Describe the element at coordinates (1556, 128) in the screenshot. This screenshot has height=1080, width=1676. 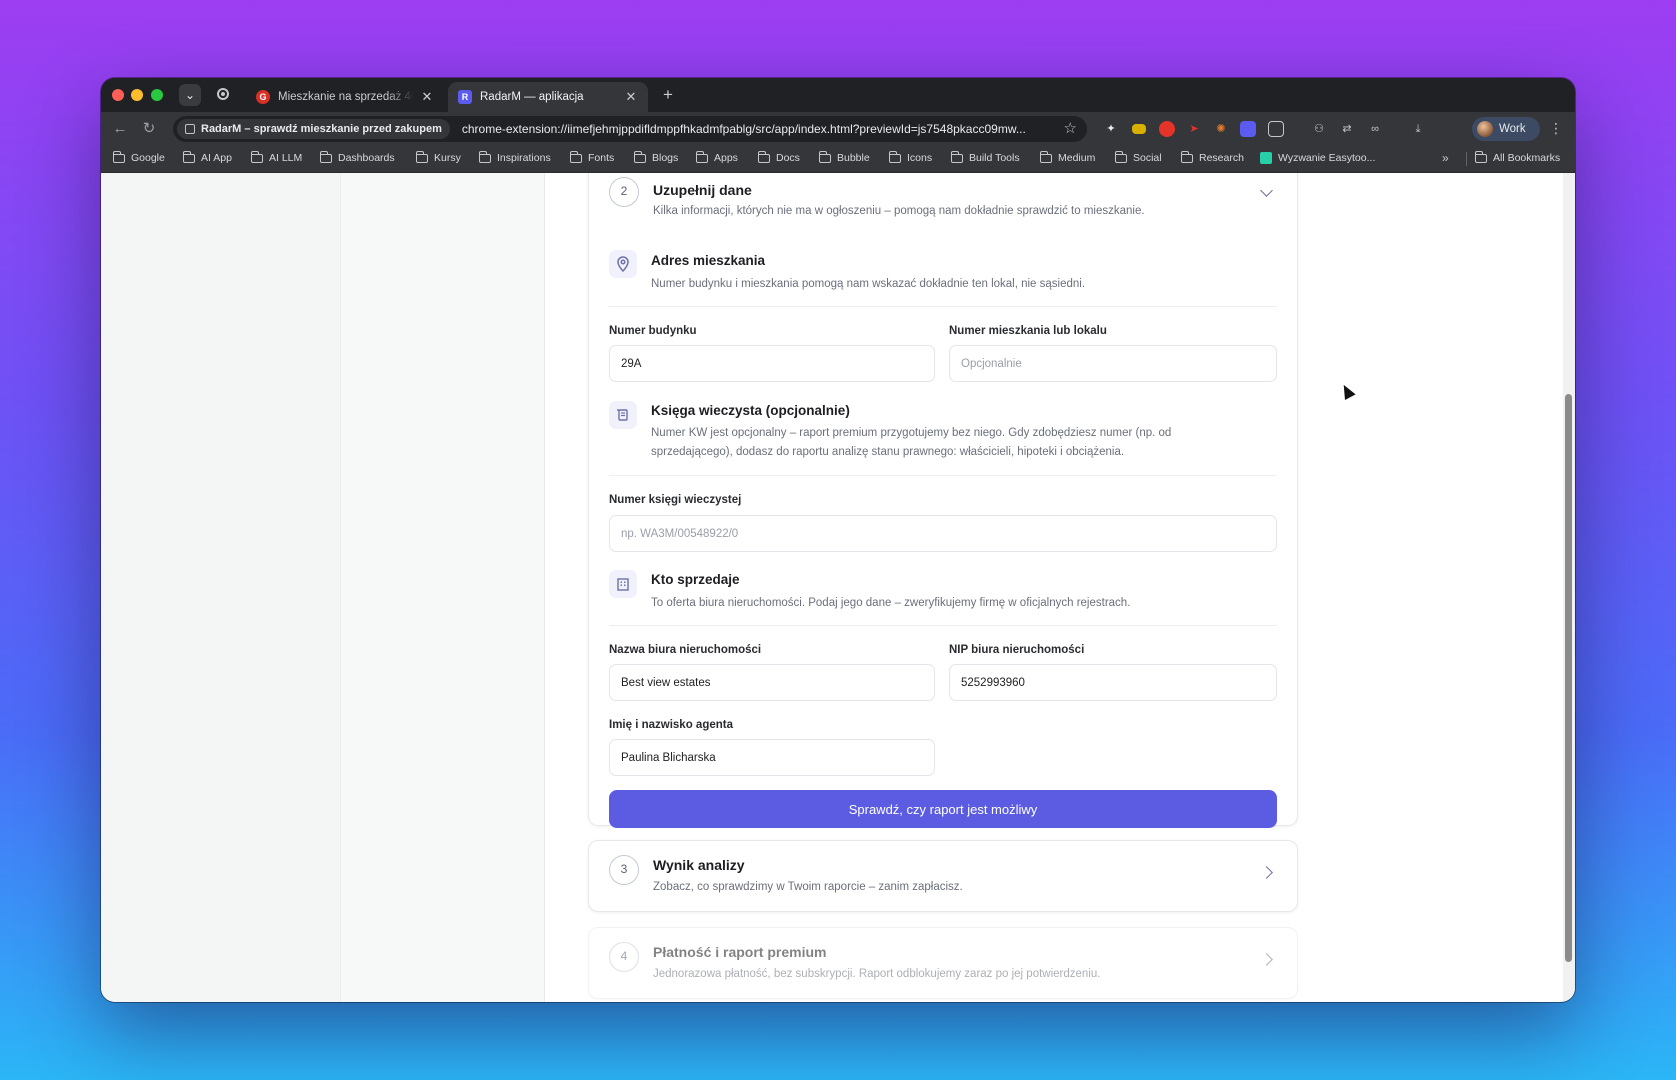
I see `more-menu-icon: ⋮` at that location.